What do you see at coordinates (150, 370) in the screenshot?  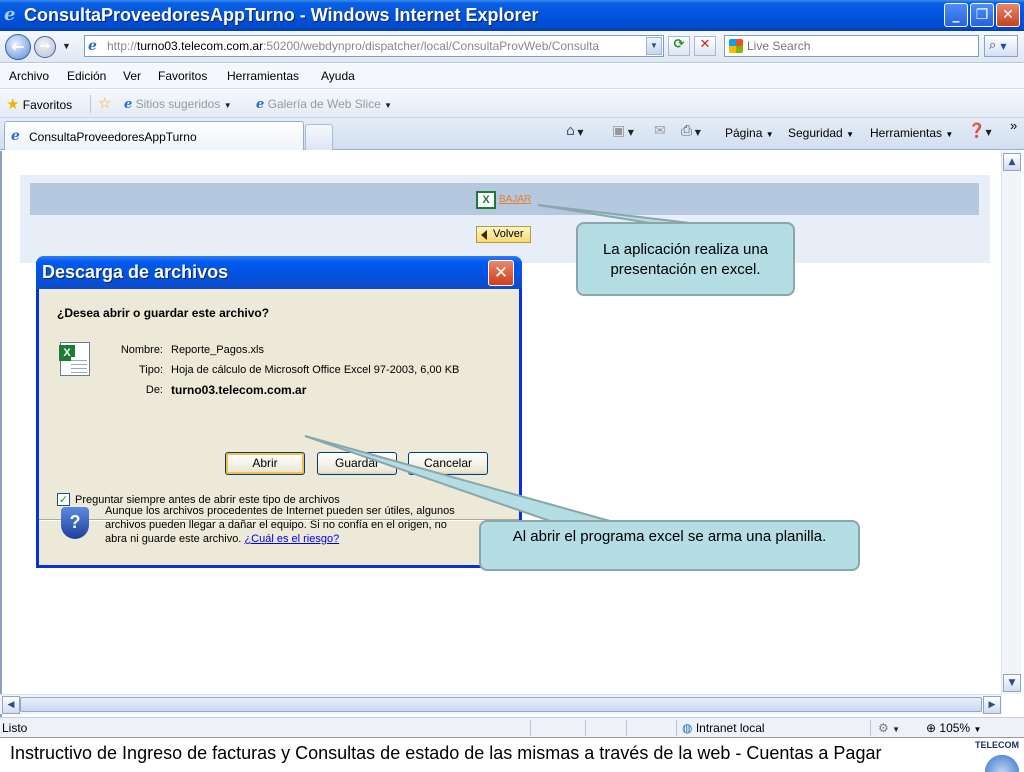 I see `type-label: Tipo:` at bounding box center [150, 370].